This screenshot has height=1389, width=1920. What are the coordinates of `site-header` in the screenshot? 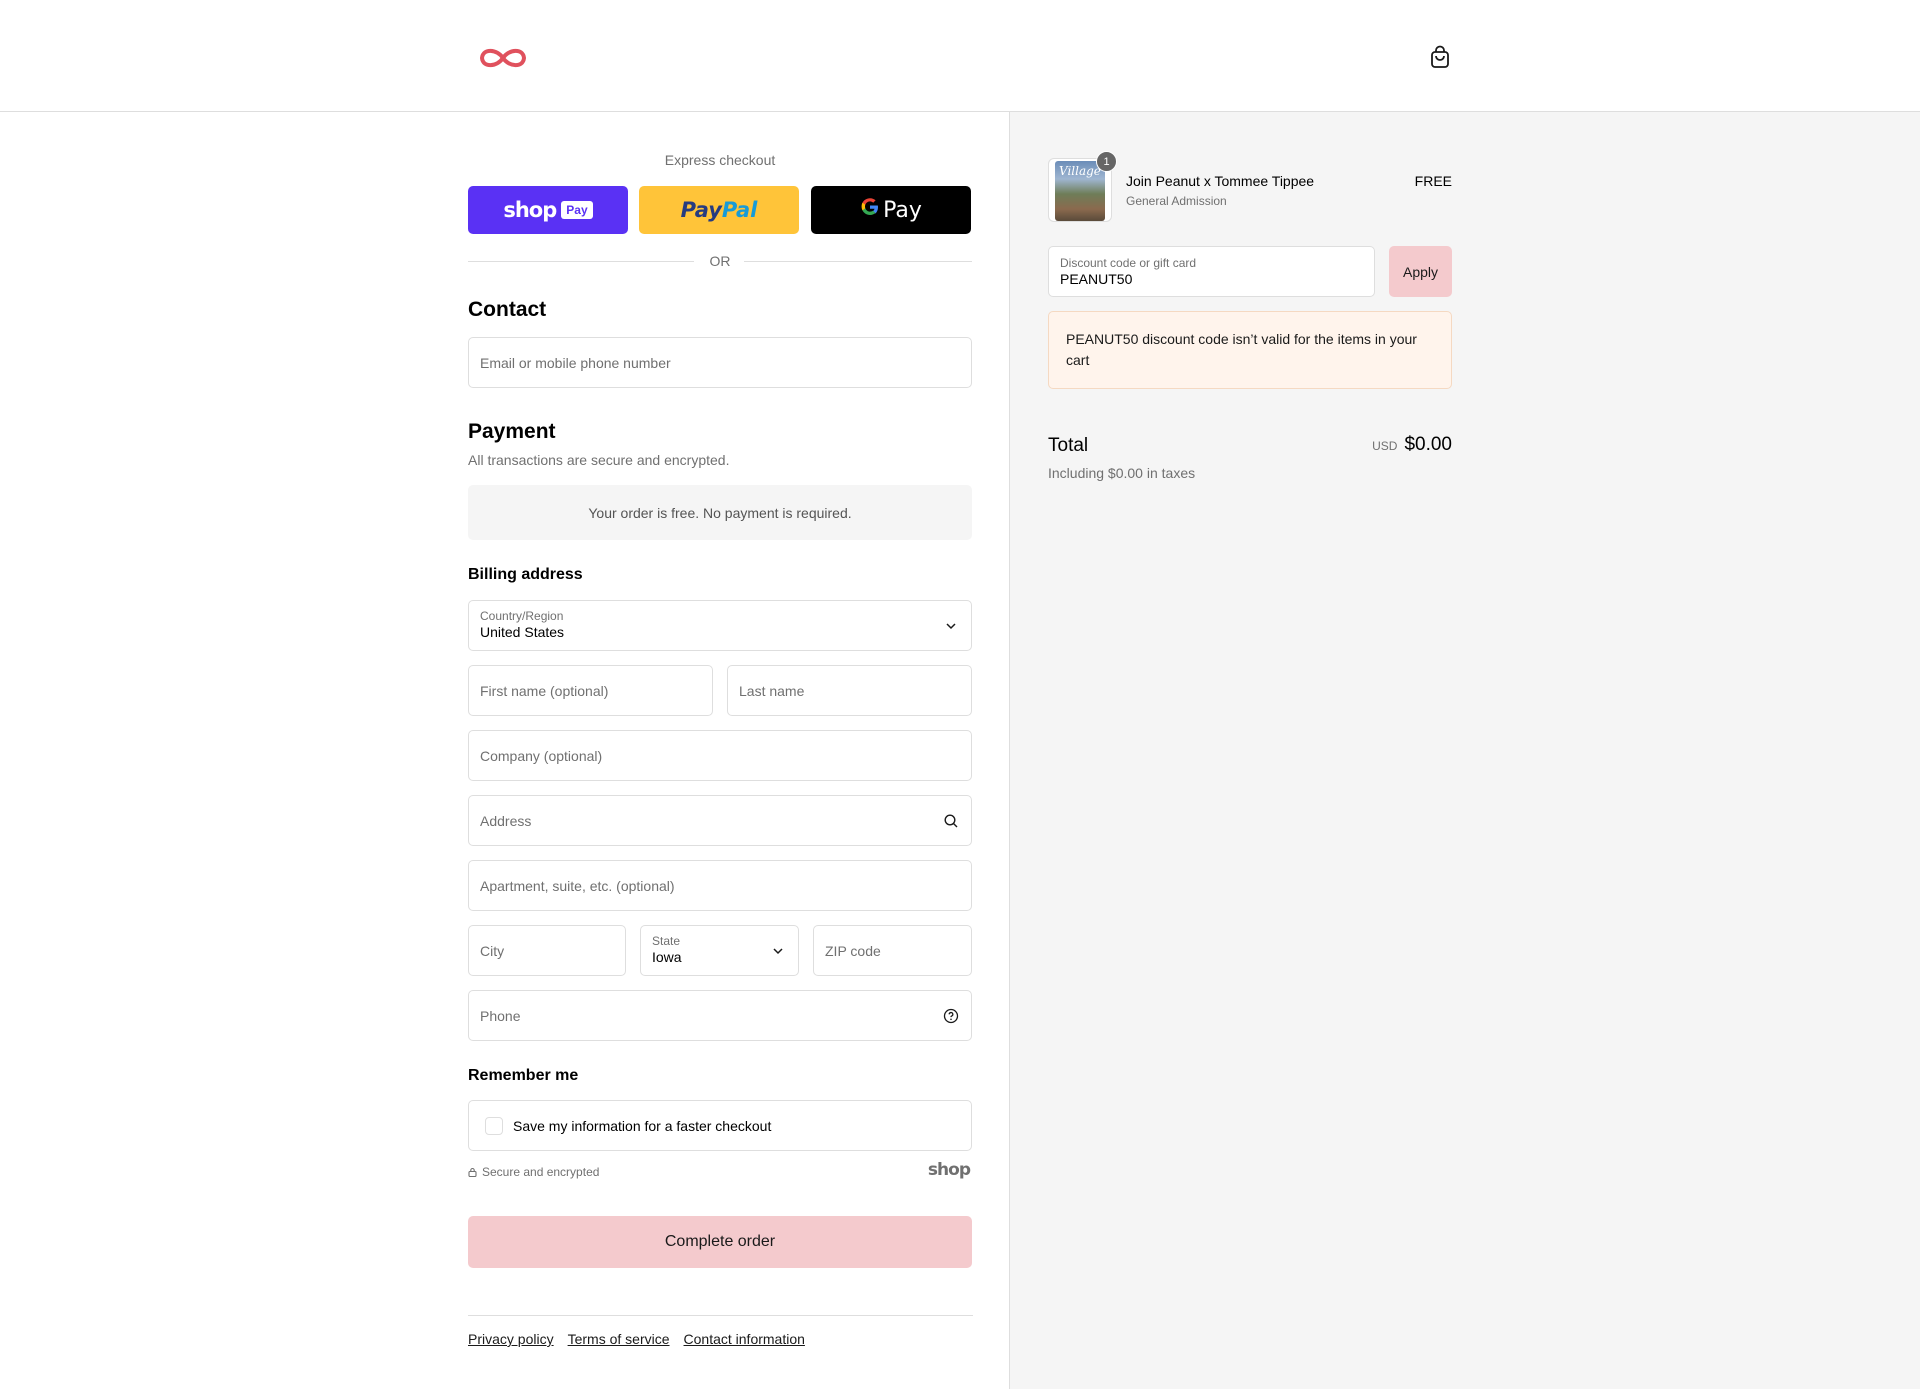 It's located at (960, 56).